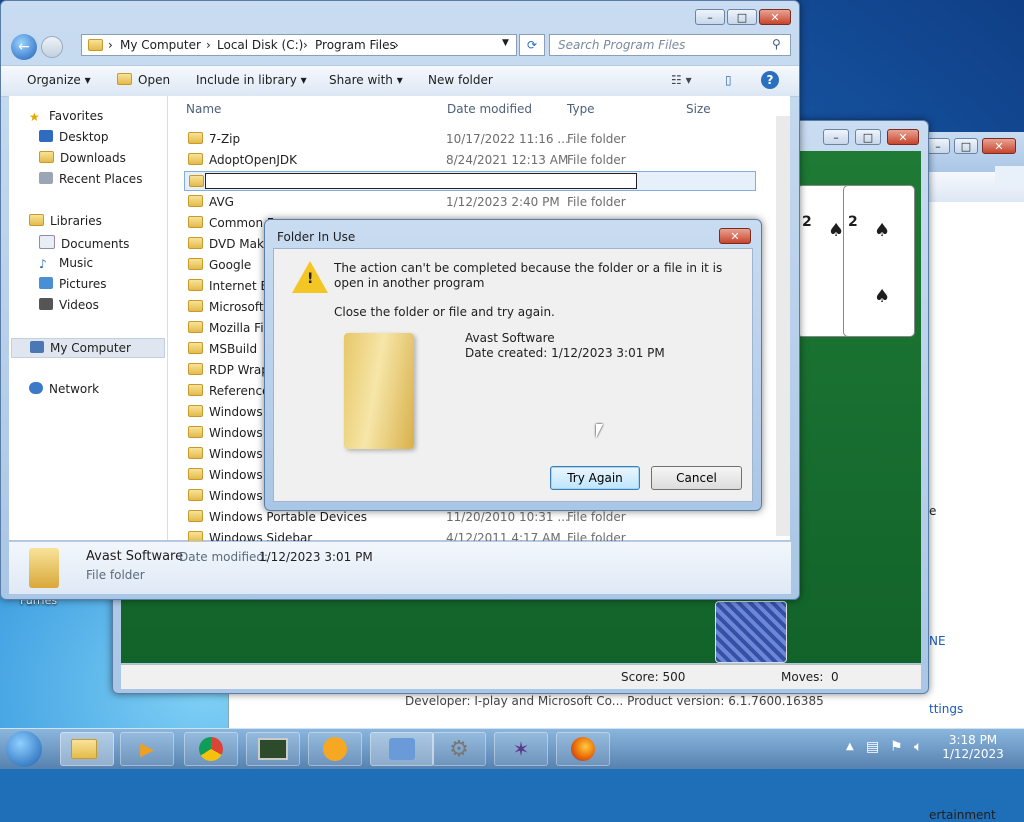  Describe the element at coordinates (47, 242) in the screenshot. I see `documents-icon` at that location.